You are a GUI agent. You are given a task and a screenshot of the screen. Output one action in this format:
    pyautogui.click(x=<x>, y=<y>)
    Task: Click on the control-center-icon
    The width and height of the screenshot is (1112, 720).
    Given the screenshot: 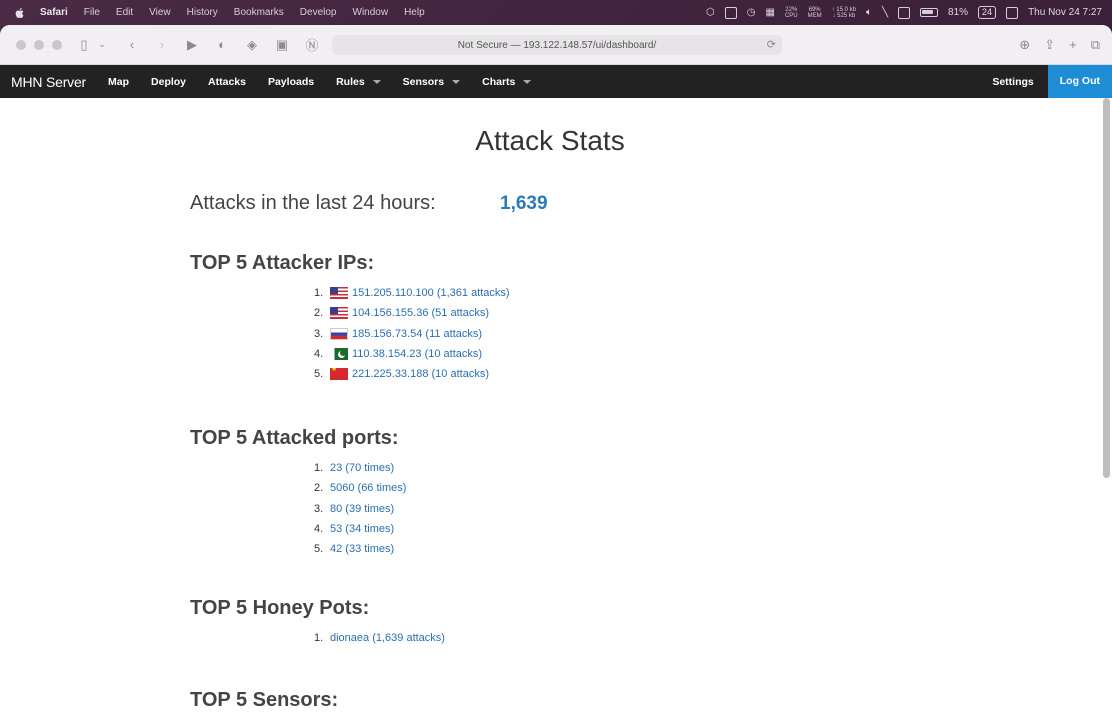 What is the action you would take?
    pyautogui.click(x=1012, y=12)
    